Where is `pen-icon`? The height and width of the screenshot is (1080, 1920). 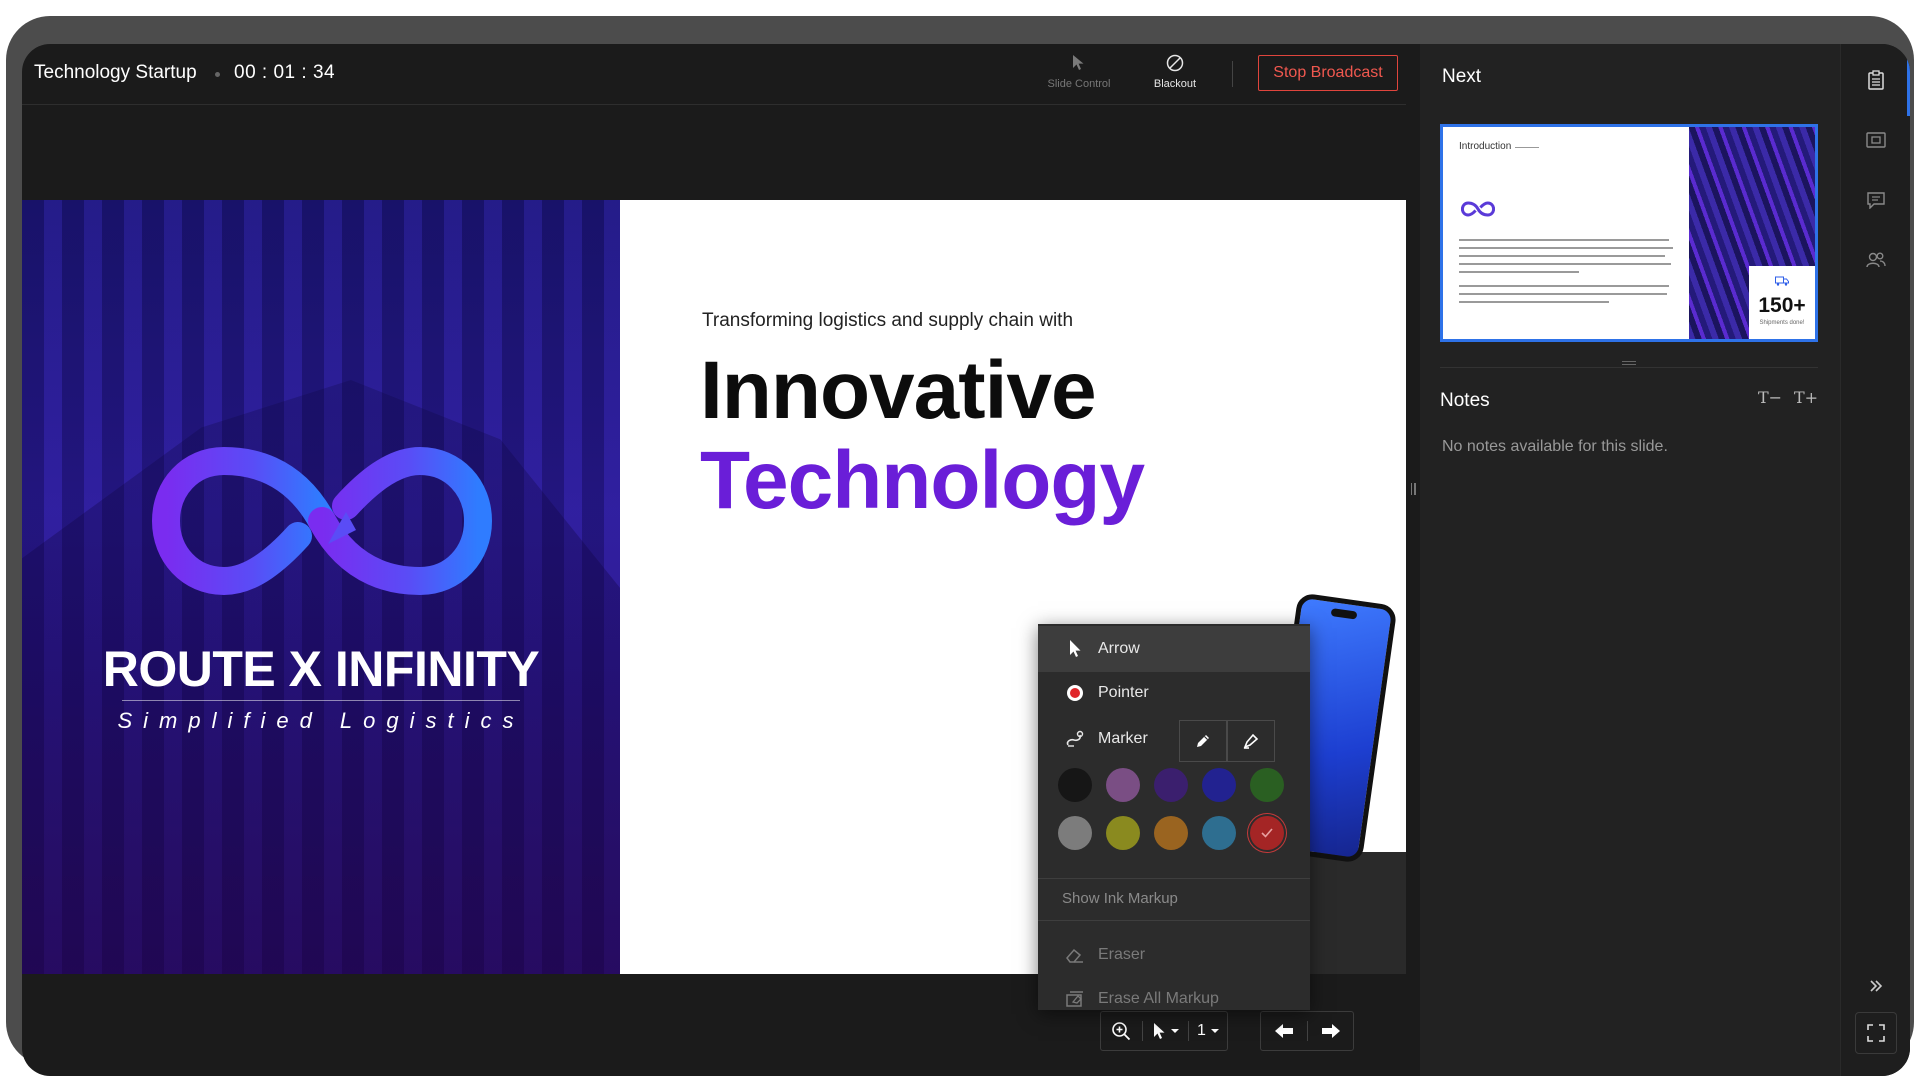
pen-icon is located at coordinates (1203, 741).